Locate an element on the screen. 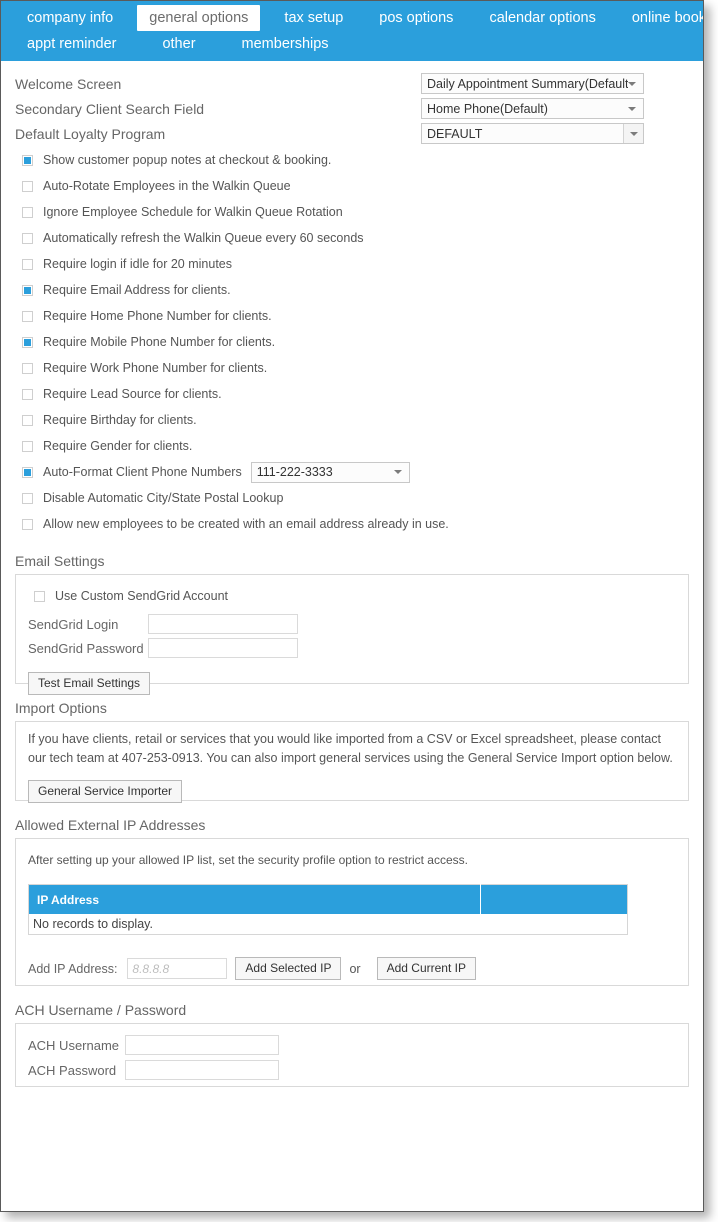 The width and height of the screenshot is (718, 1222). ach-password-label: ACH Password is located at coordinates (72, 1070).